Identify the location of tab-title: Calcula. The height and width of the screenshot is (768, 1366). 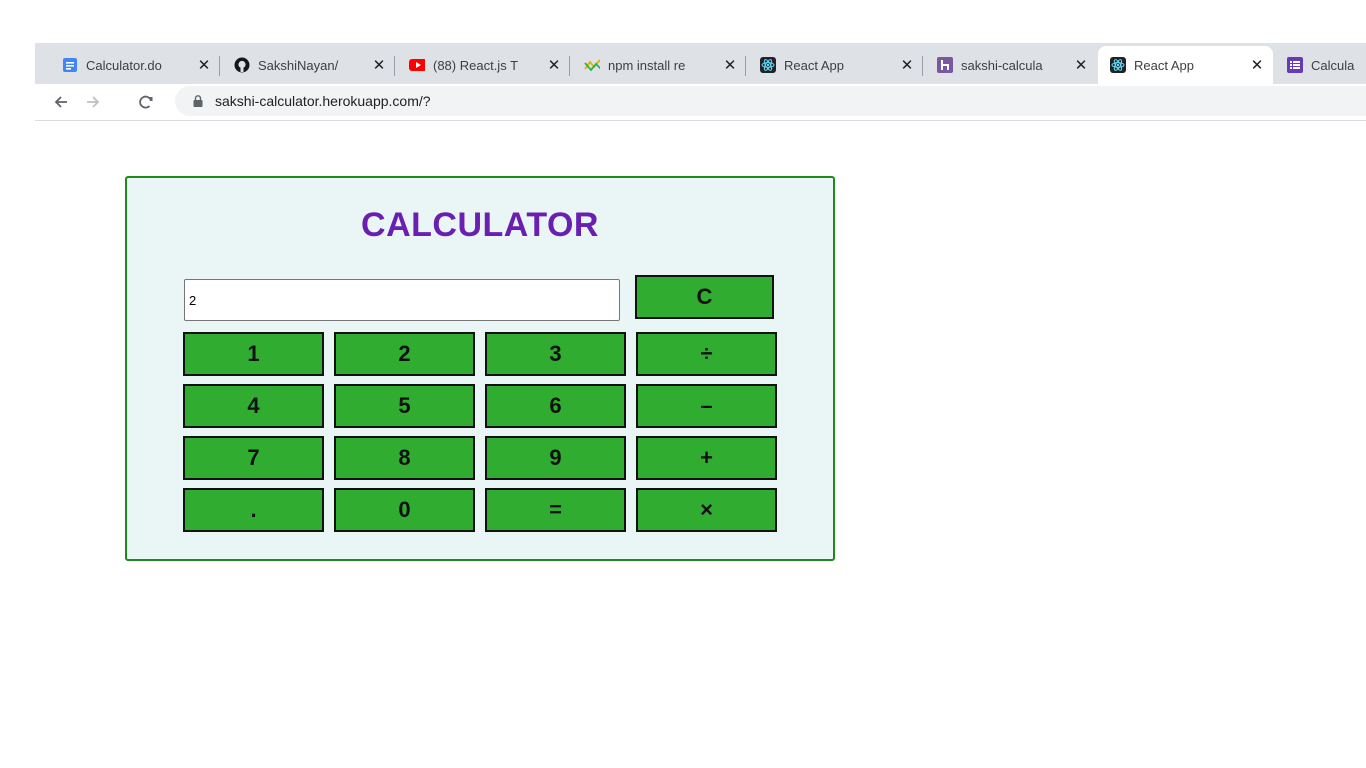
(1333, 65).